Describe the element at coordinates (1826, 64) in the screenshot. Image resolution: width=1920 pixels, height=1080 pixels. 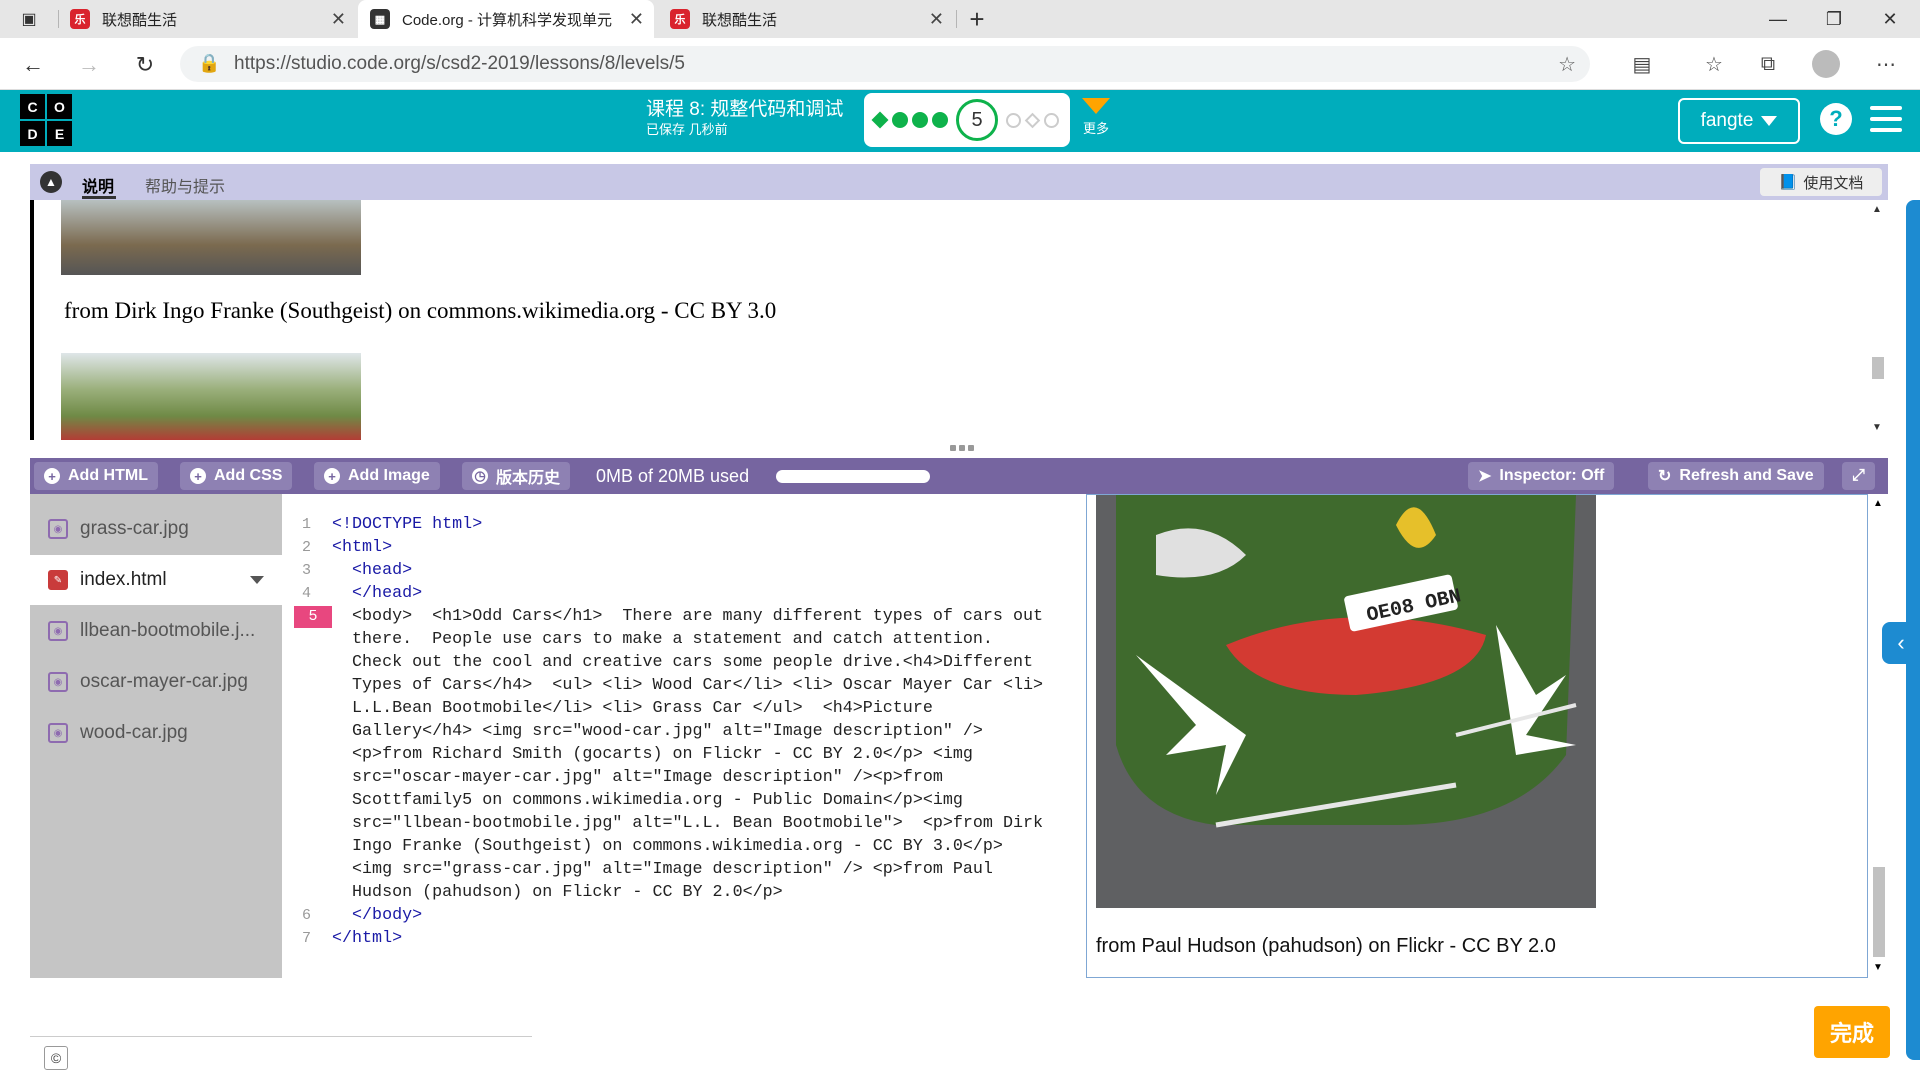
I see `profile-avatar` at that location.